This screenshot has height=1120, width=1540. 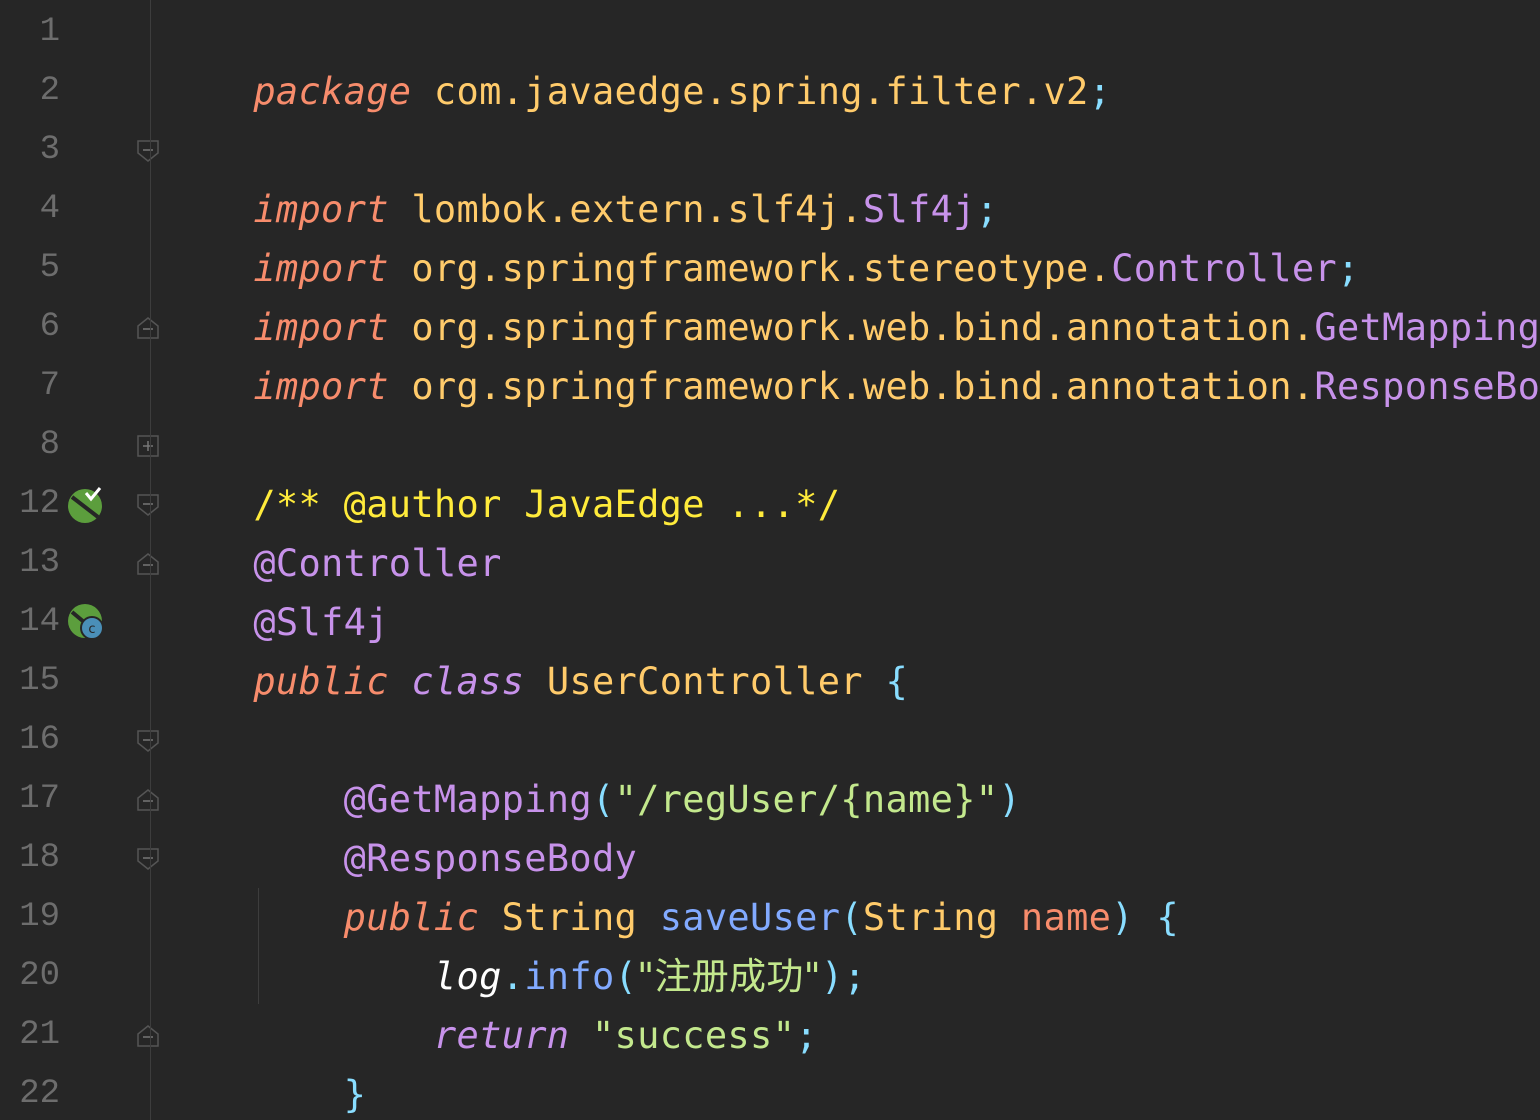 I want to click on line-number: 18, so click(x=39, y=858).